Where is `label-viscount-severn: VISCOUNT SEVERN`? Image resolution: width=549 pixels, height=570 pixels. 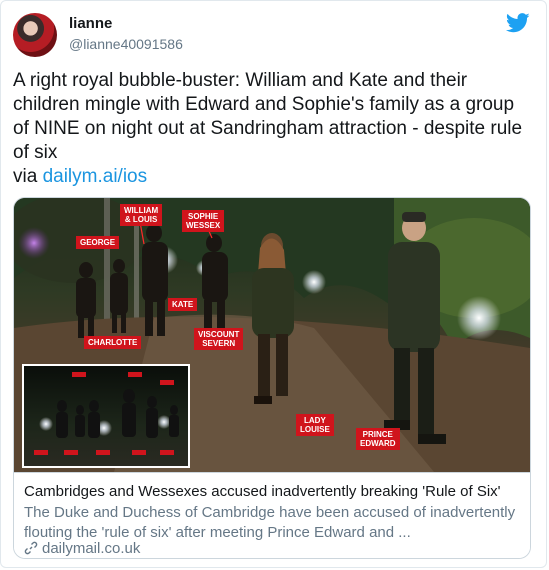 label-viscount-severn: VISCOUNT SEVERN is located at coordinates (219, 339).